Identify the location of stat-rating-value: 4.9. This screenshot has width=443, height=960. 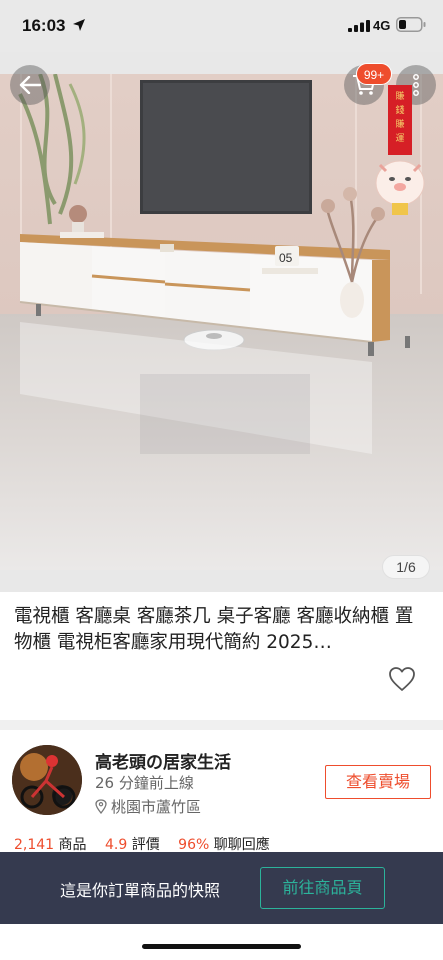
(116, 845).